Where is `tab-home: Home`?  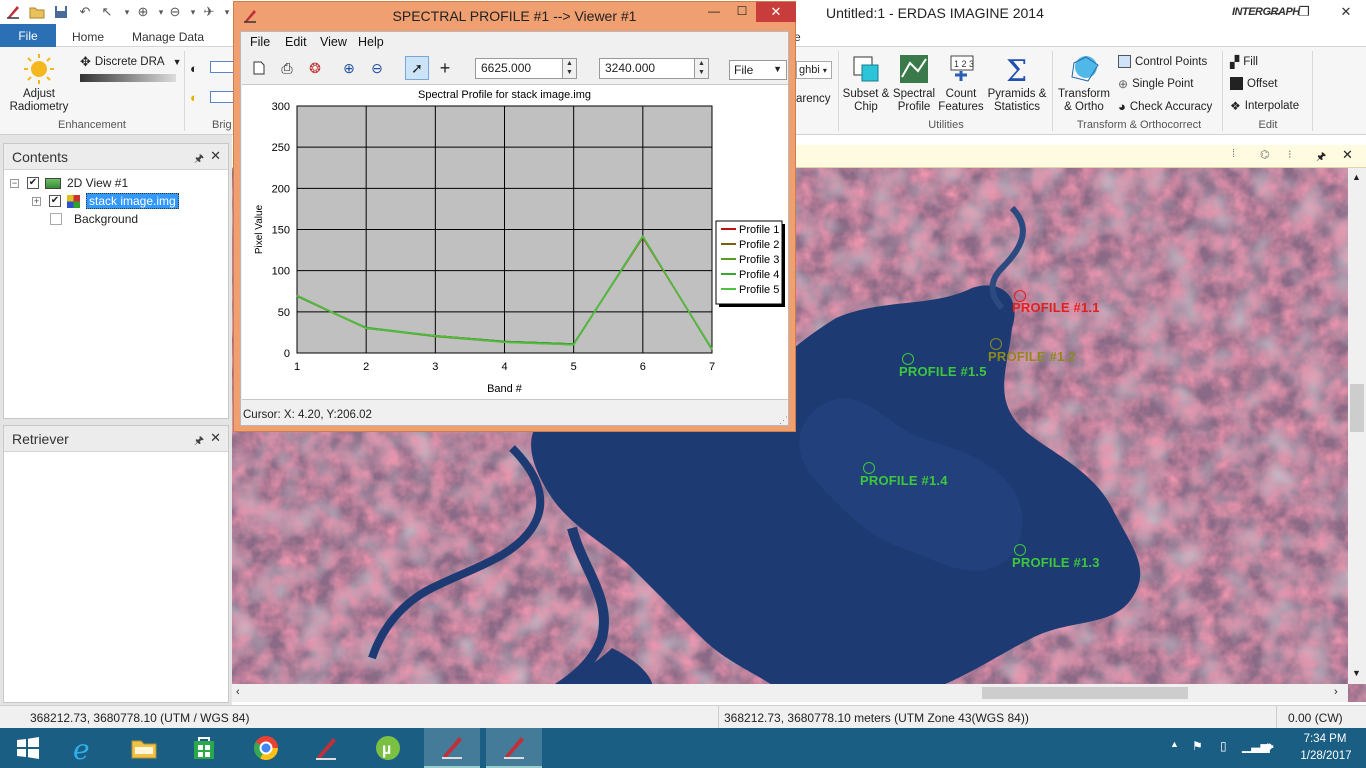 tab-home: Home is located at coordinates (88, 37).